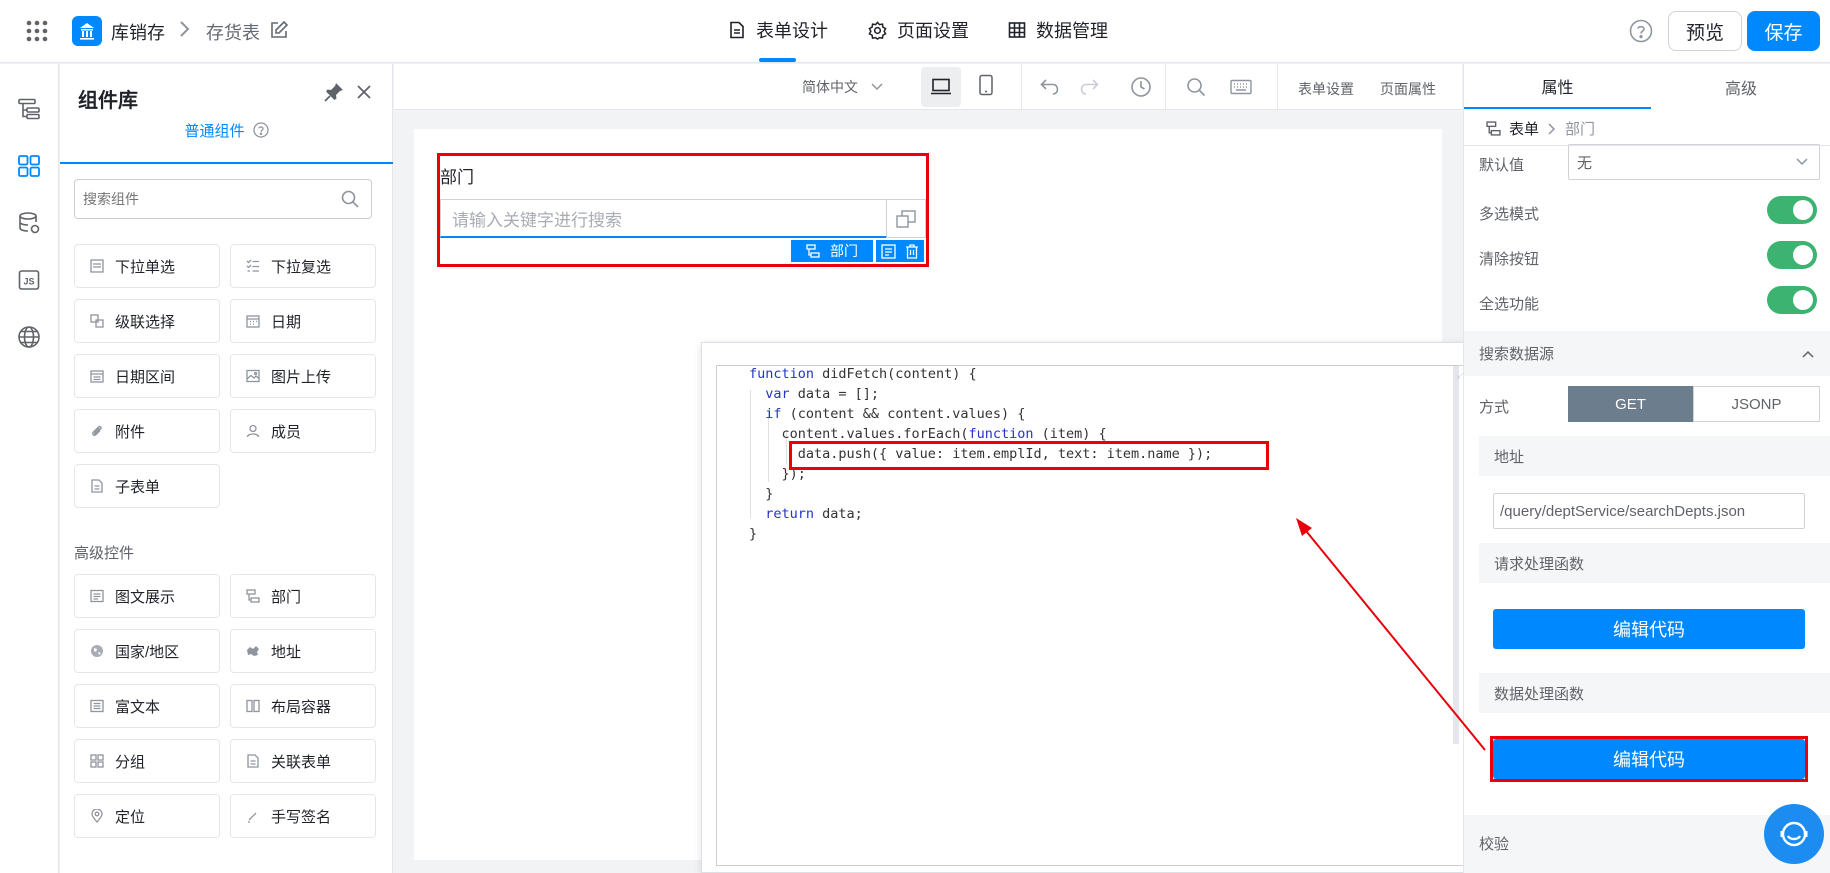  I want to click on tab-data-management: 数据管理, so click(1058, 30).